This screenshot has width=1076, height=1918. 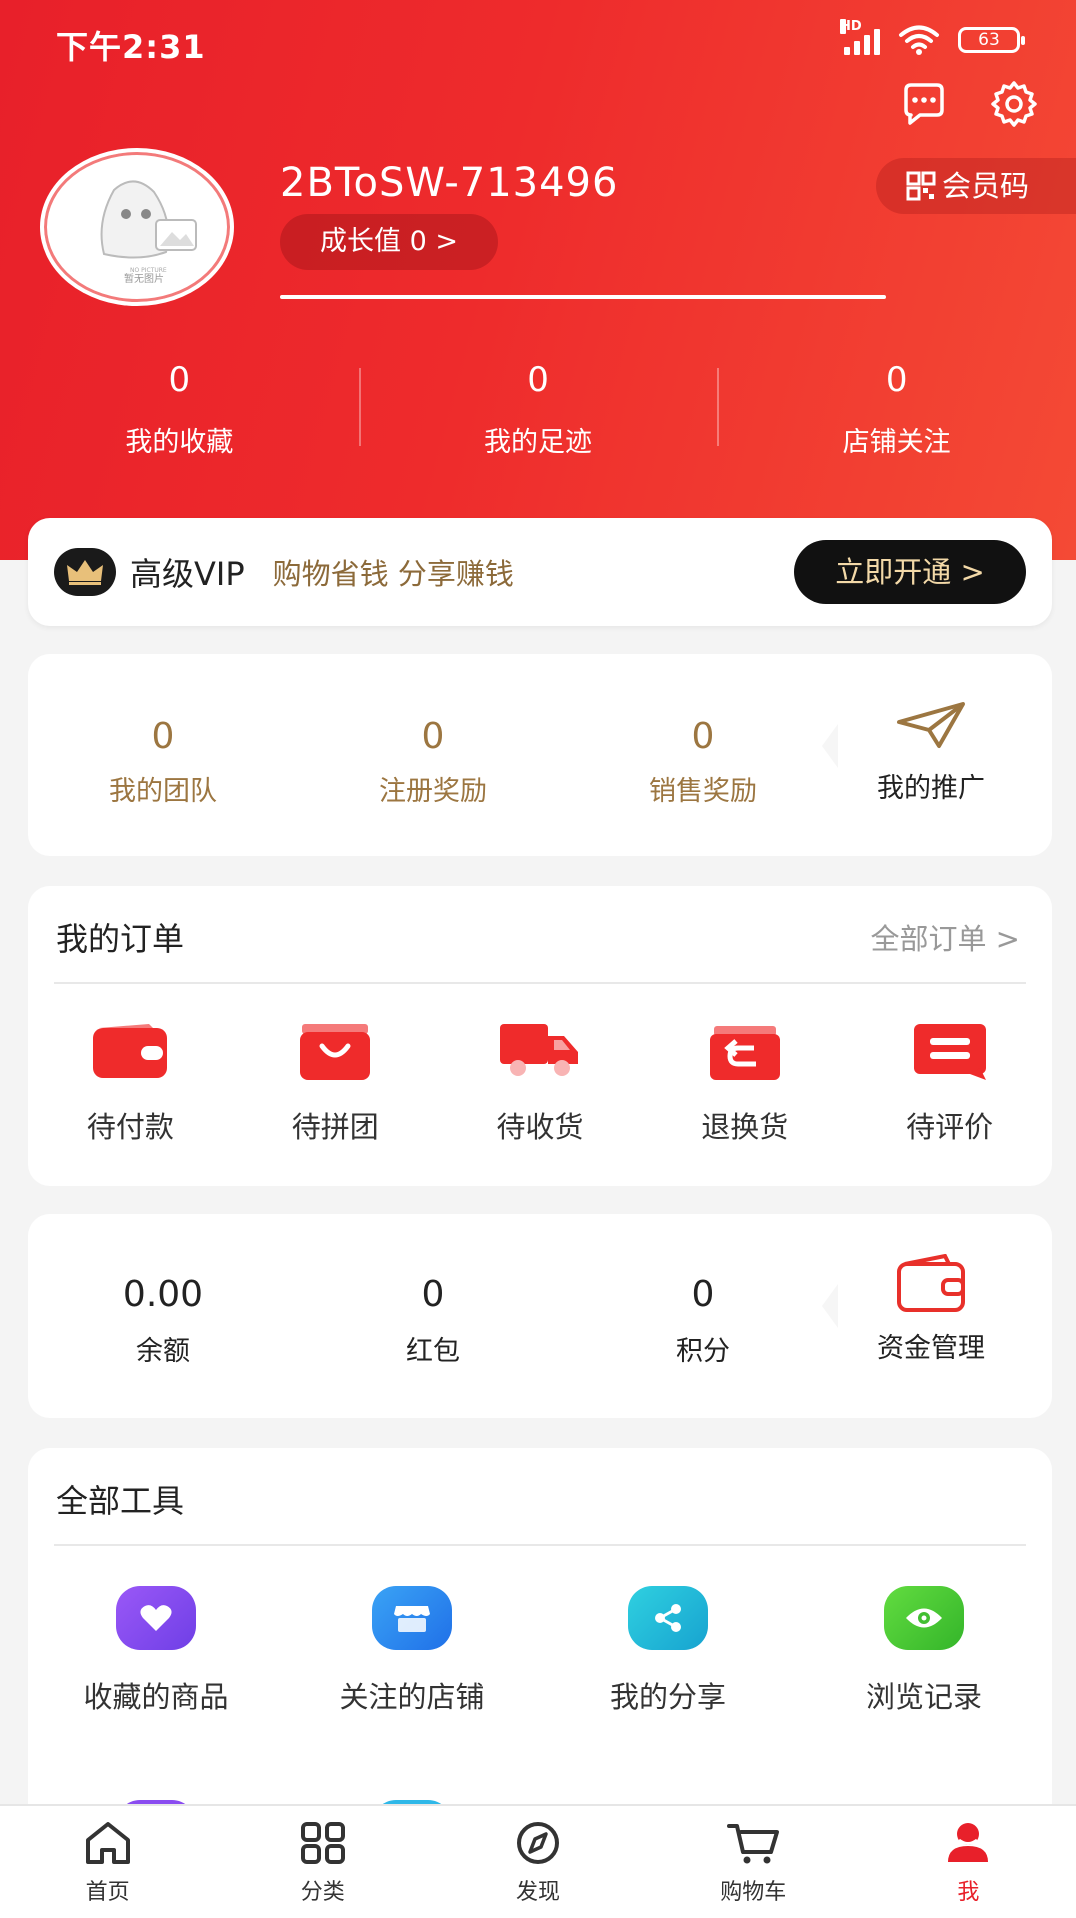 I want to click on promo-sales-reward: 0 销售奖励, so click(x=703, y=755).